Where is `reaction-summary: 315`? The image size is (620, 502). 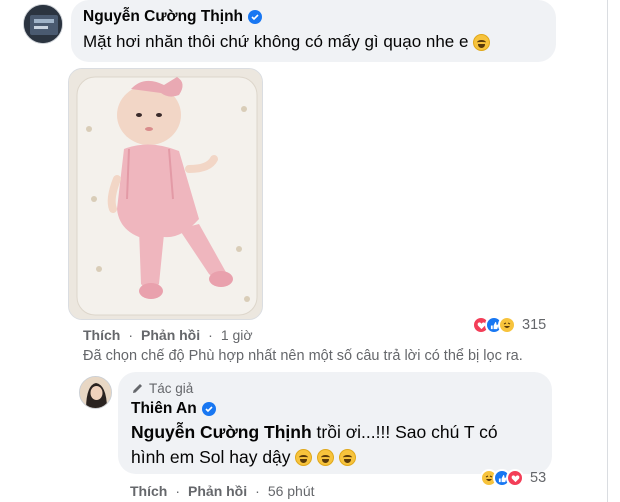 reaction-summary: 315 is located at coordinates (509, 325).